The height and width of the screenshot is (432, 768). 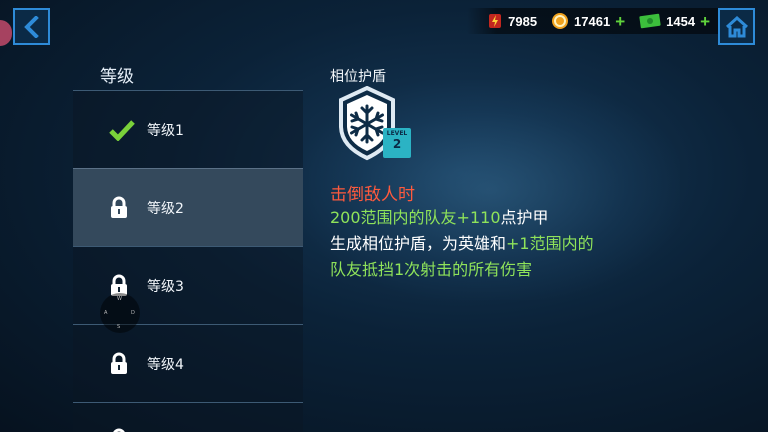 What do you see at coordinates (188, 129) in the screenshot?
I see `level-row-1: 等级1` at bounding box center [188, 129].